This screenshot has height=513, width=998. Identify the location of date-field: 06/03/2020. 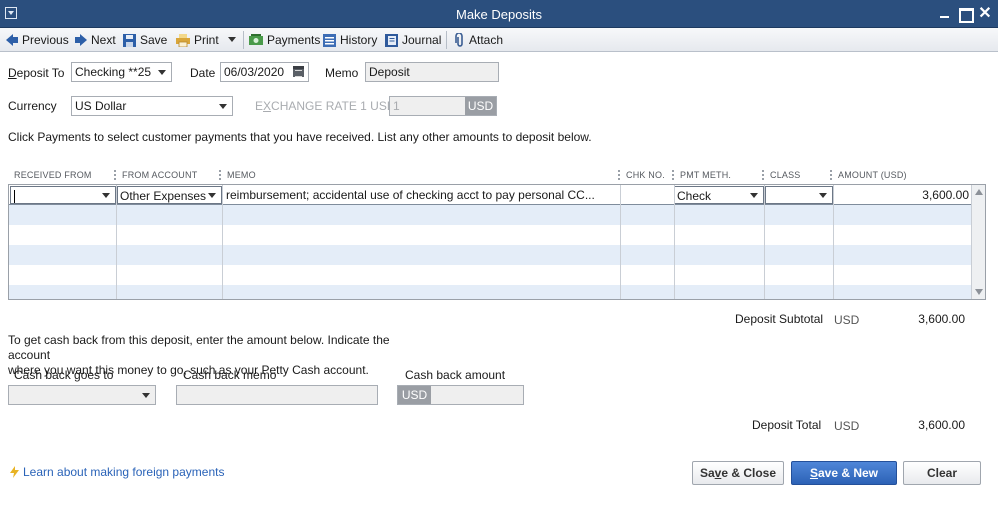
(264, 72).